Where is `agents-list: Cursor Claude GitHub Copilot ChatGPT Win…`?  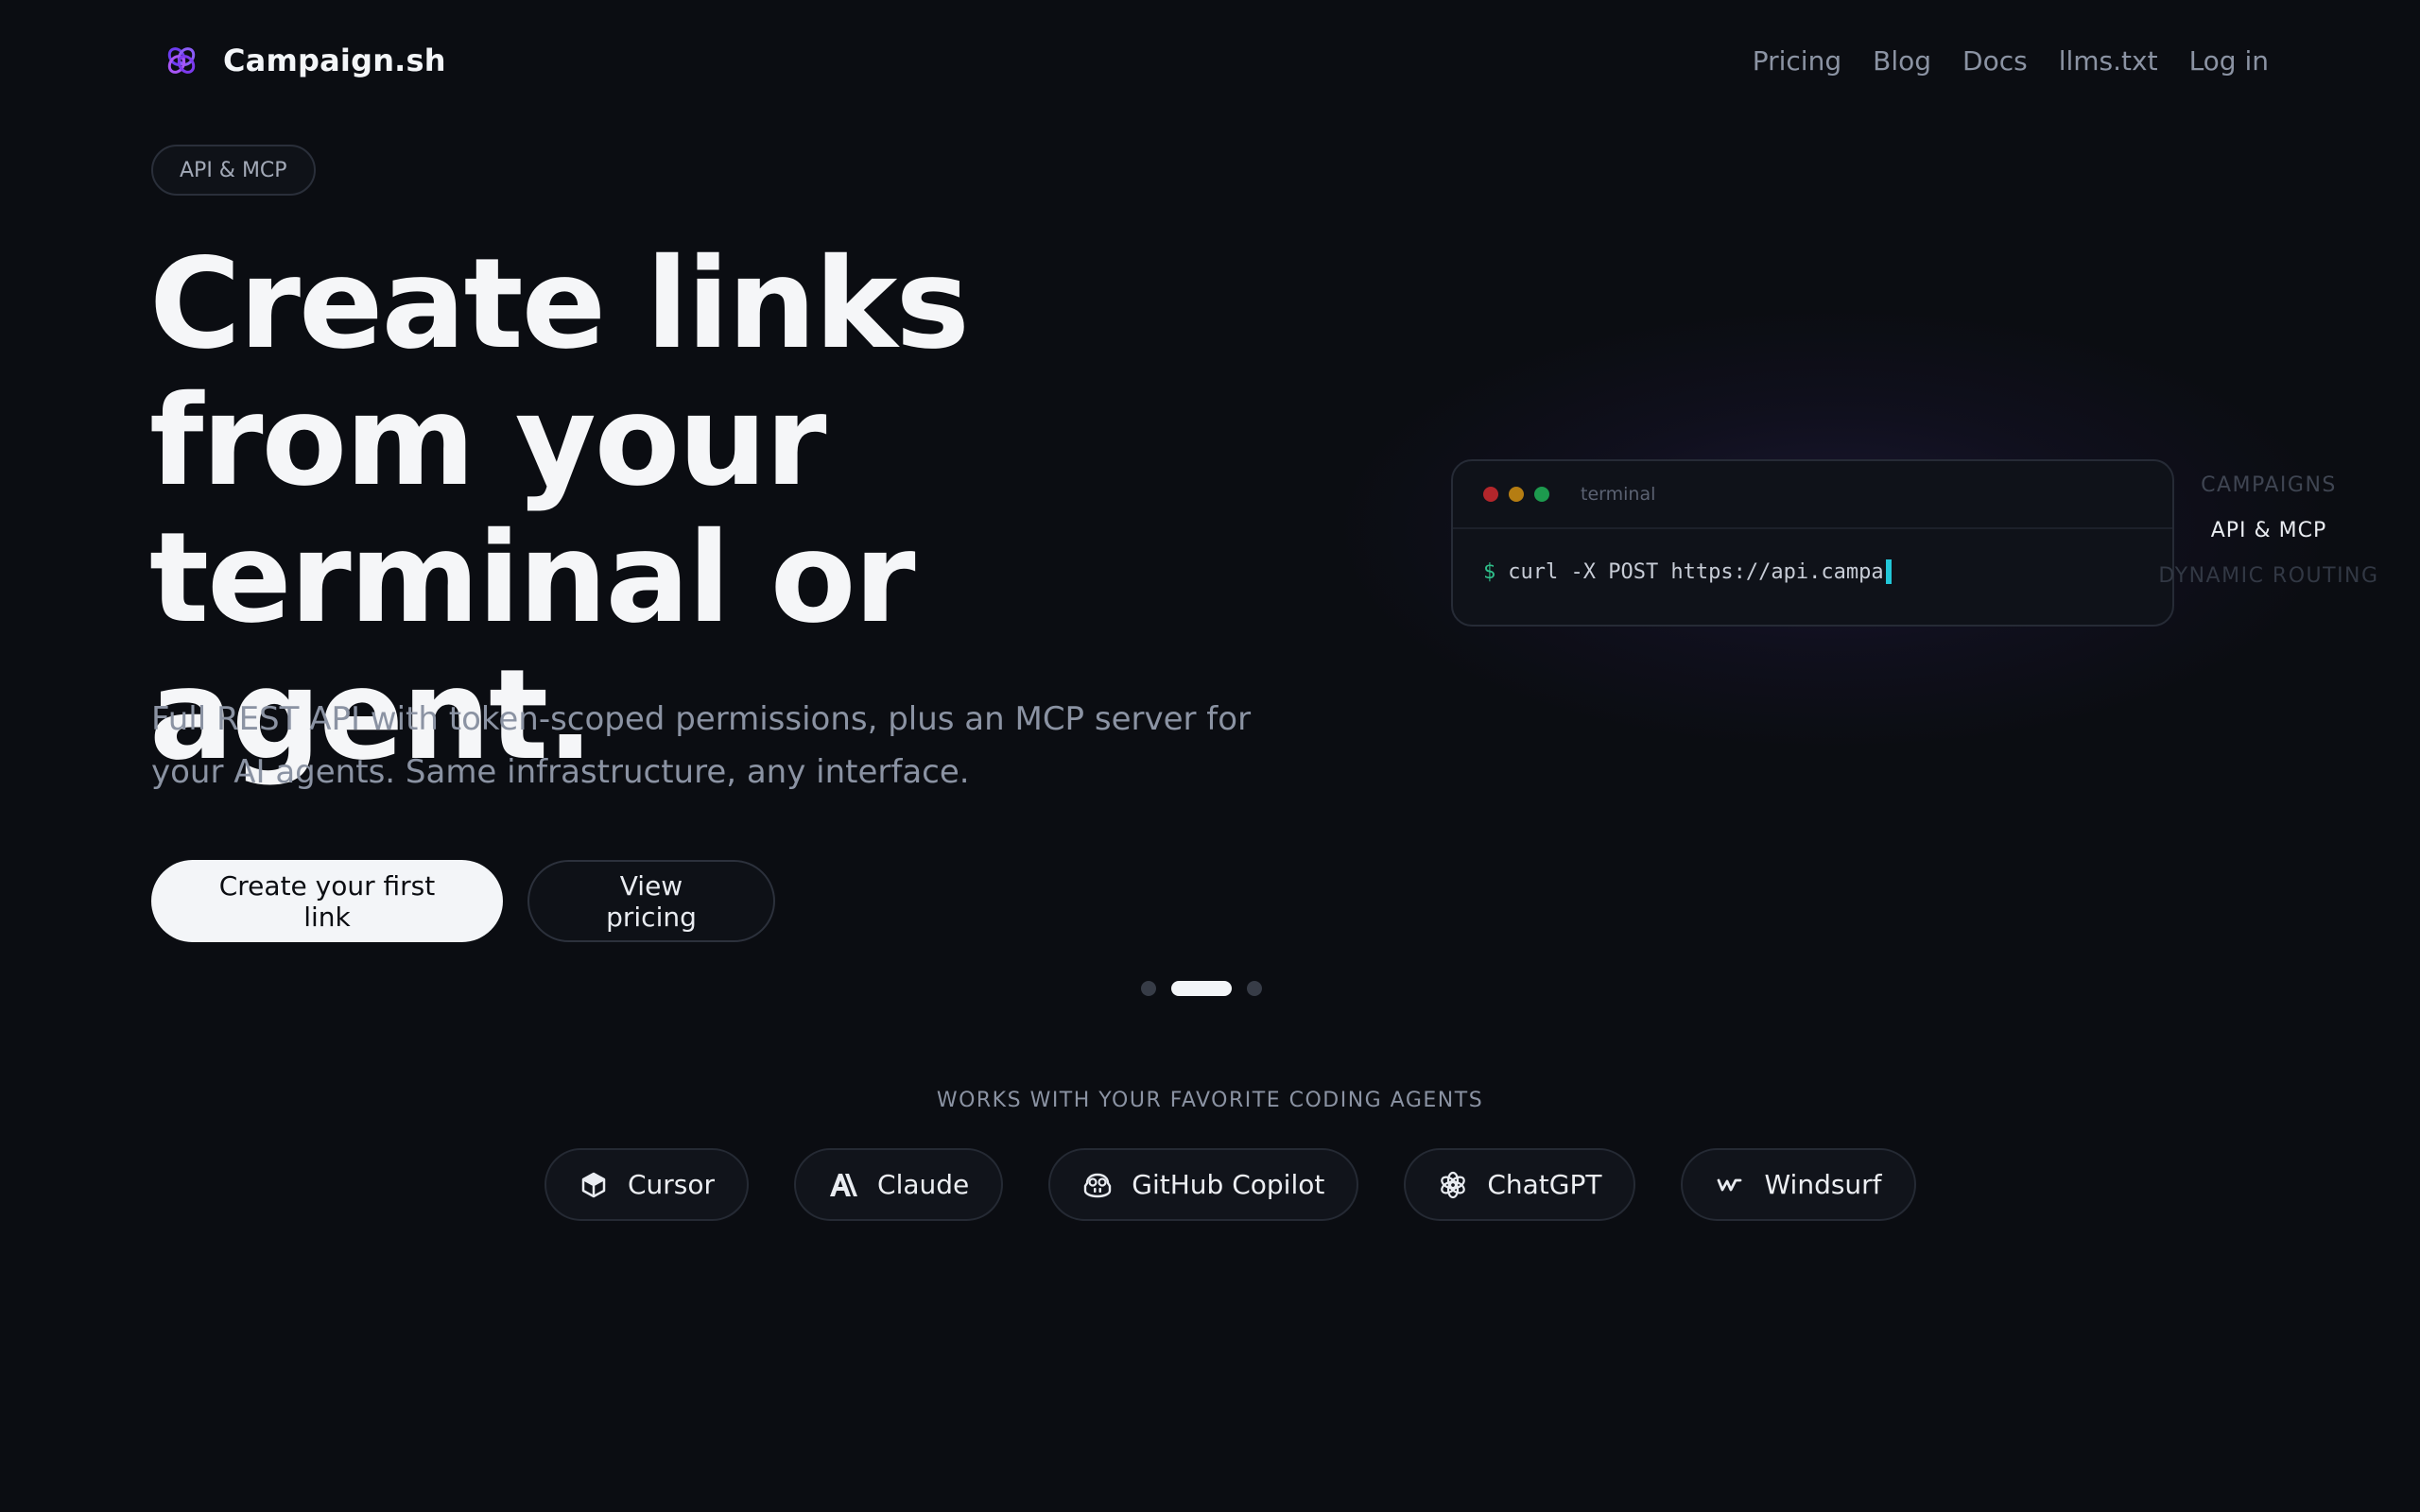 agents-list: Cursor Claude GitHub Copilot ChatGPT Win… is located at coordinates (1230, 1184).